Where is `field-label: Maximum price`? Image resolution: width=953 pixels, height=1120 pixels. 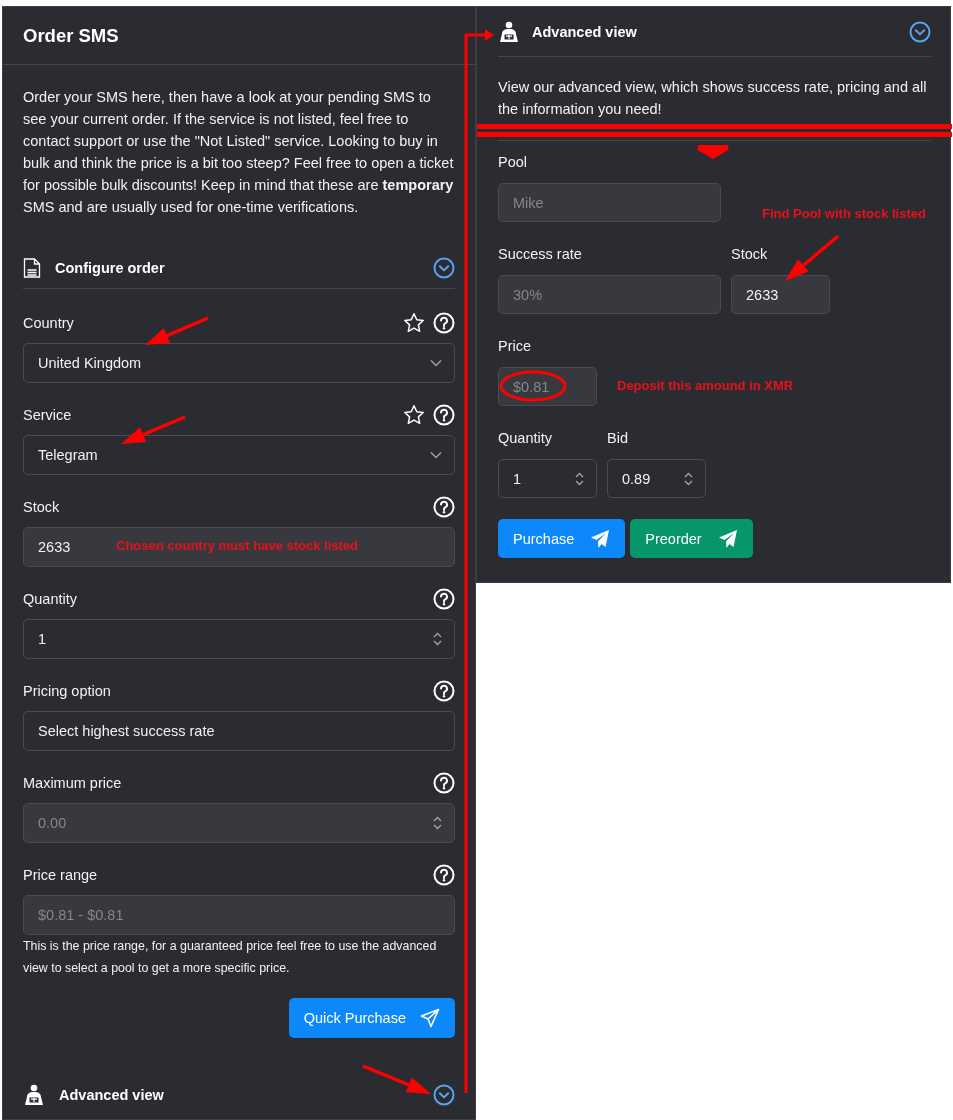 field-label: Maximum price is located at coordinates (72, 783).